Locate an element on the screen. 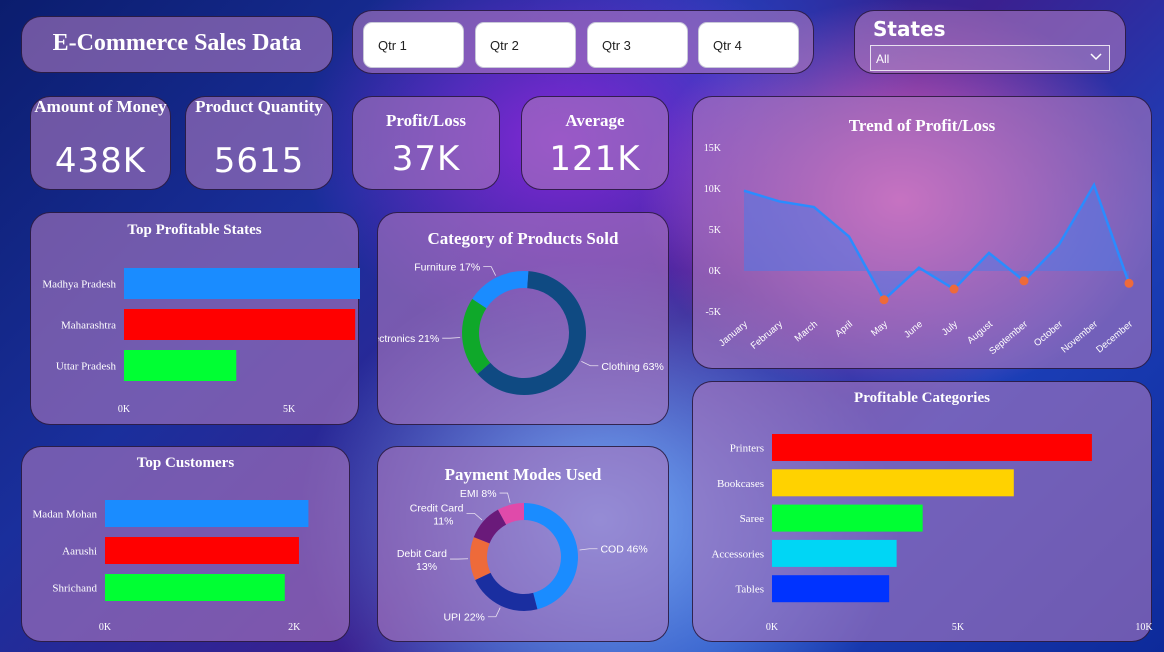 The image size is (1164, 652). x-tick-label: October is located at coordinates (1048, 334).